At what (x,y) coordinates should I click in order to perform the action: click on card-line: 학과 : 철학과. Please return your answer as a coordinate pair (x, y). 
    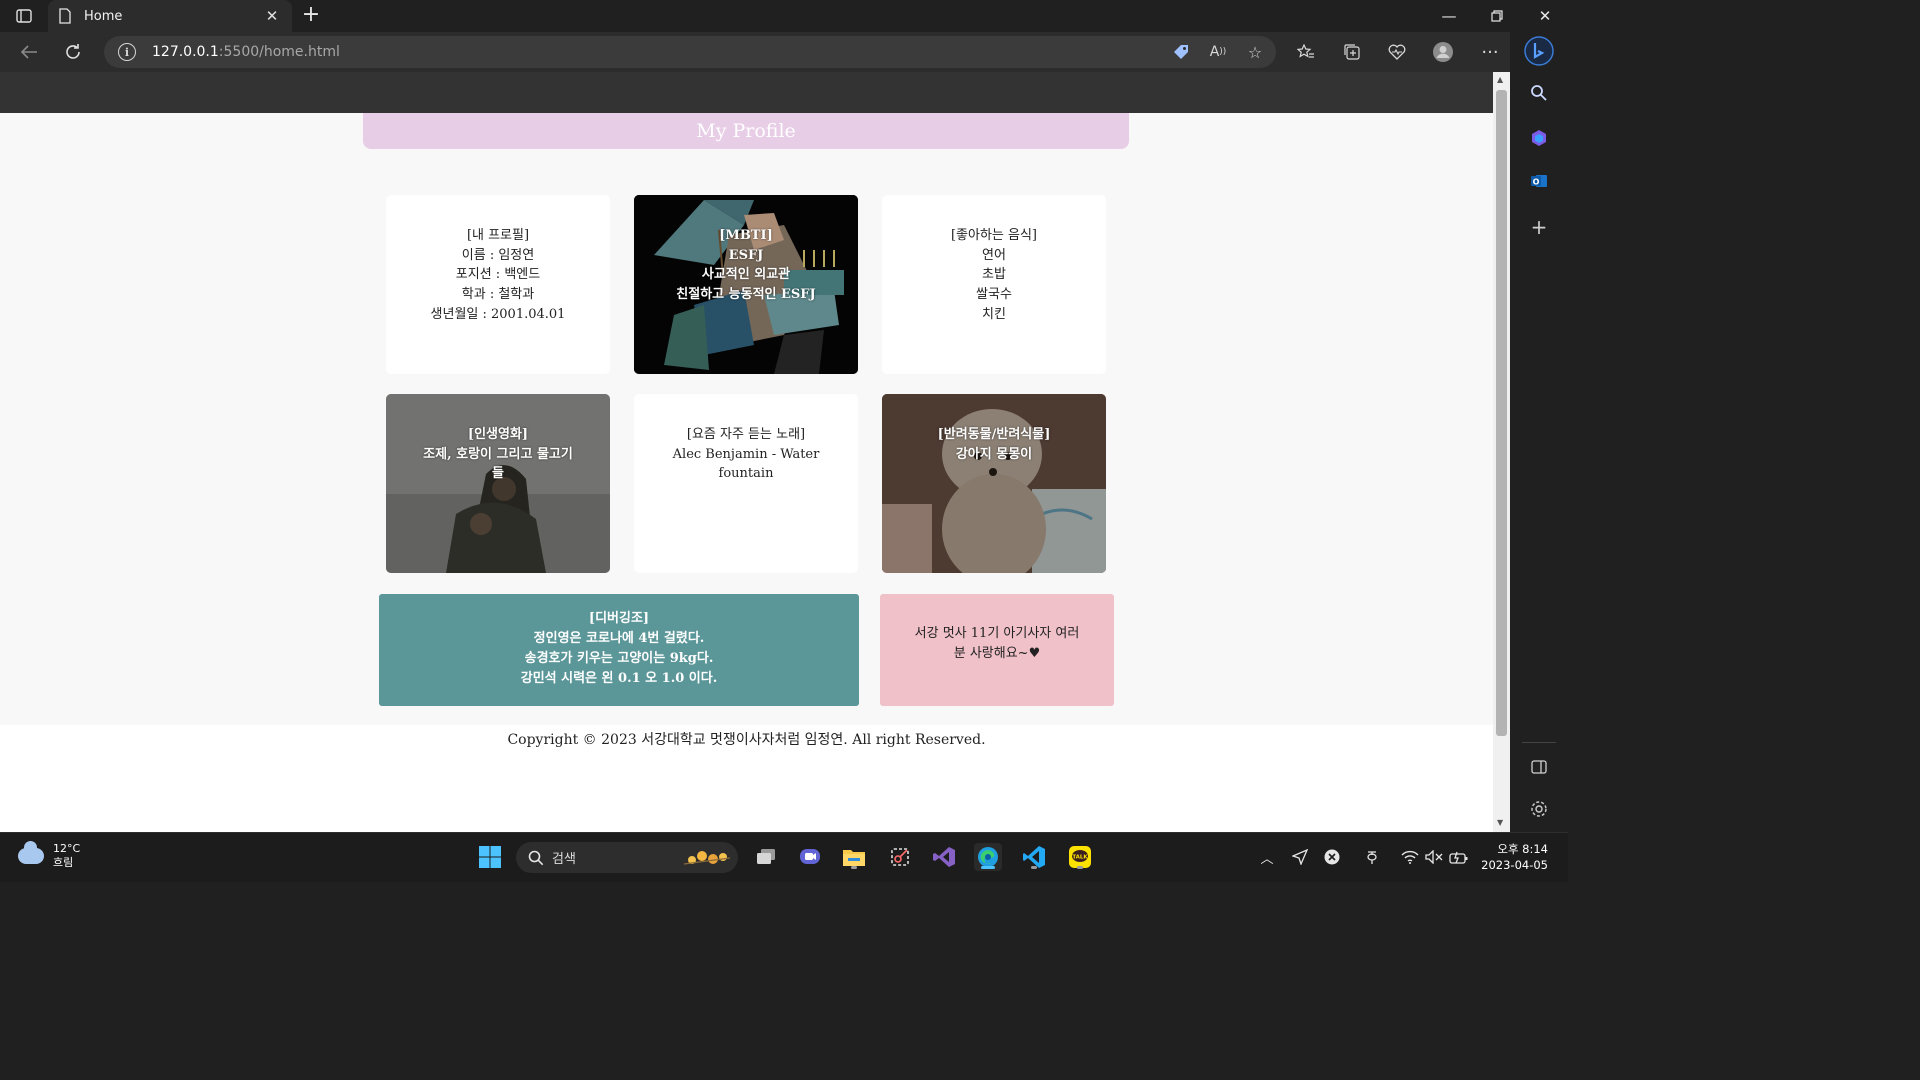
    Looking at the image, I should click on (498, 295).